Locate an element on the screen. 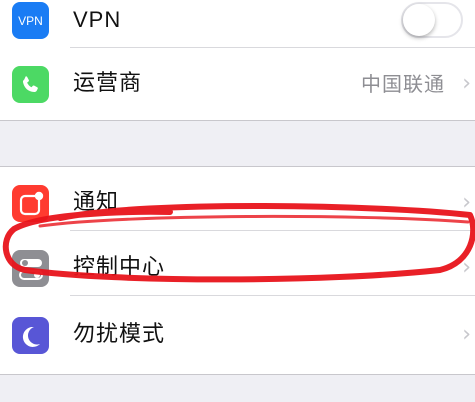  vpn-row: VPN VPN is located at coordinates (237, 24).